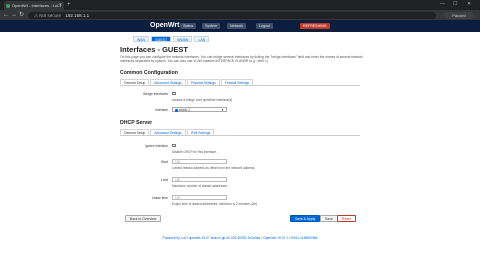 Image resolution: width=480 pixels, height=270 pixels. I want to click on chevron-down-icon: ▼, so click(222, 109).